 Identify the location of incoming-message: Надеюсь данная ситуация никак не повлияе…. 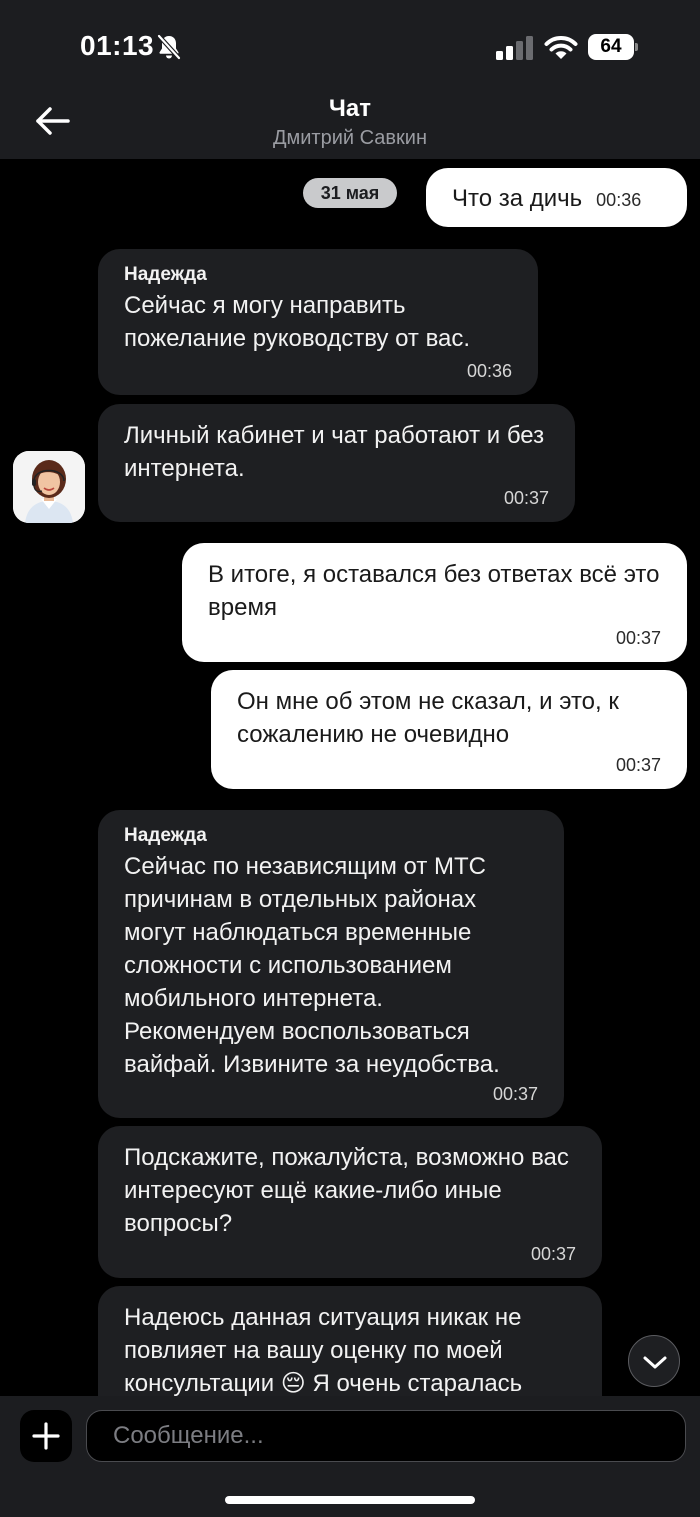
(350, 1341).